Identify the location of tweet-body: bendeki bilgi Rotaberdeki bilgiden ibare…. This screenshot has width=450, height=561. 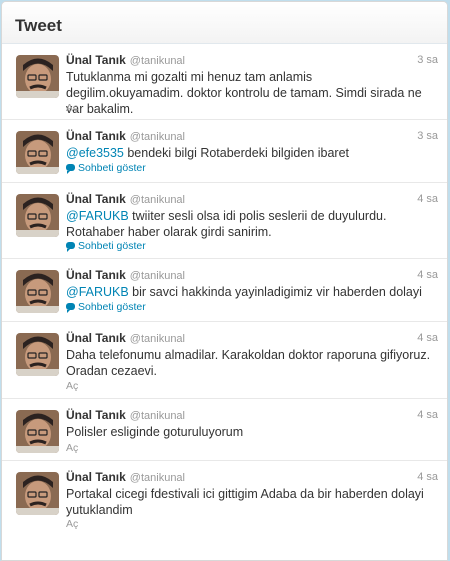
(236, 153).